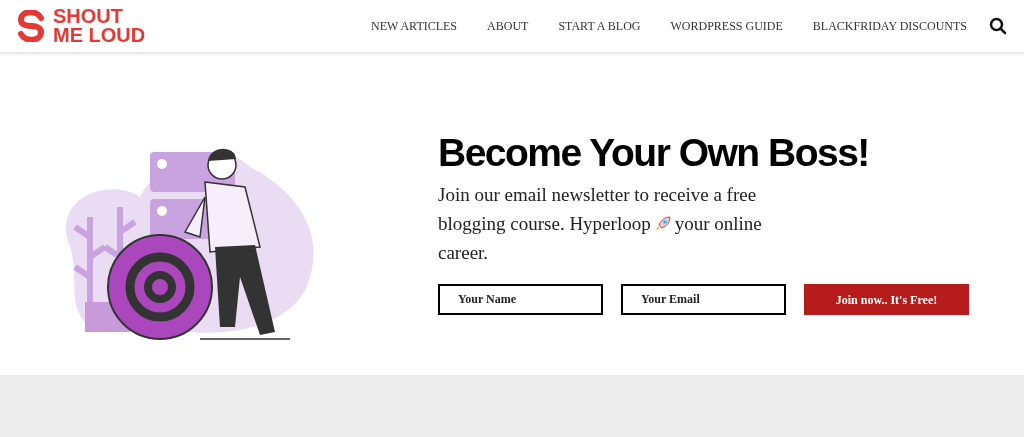 The height and width of the screenshot is (437, 1024). What do you see at coordinates (718, 224) in the screenshot?
I see `newsletter-text: your online` at bounding box center [718, 224].